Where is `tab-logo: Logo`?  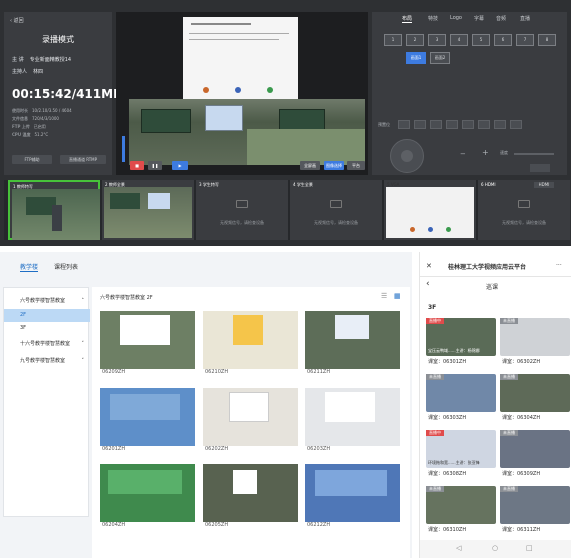 tab-logo: Logo is located at coordinates (456, 18).